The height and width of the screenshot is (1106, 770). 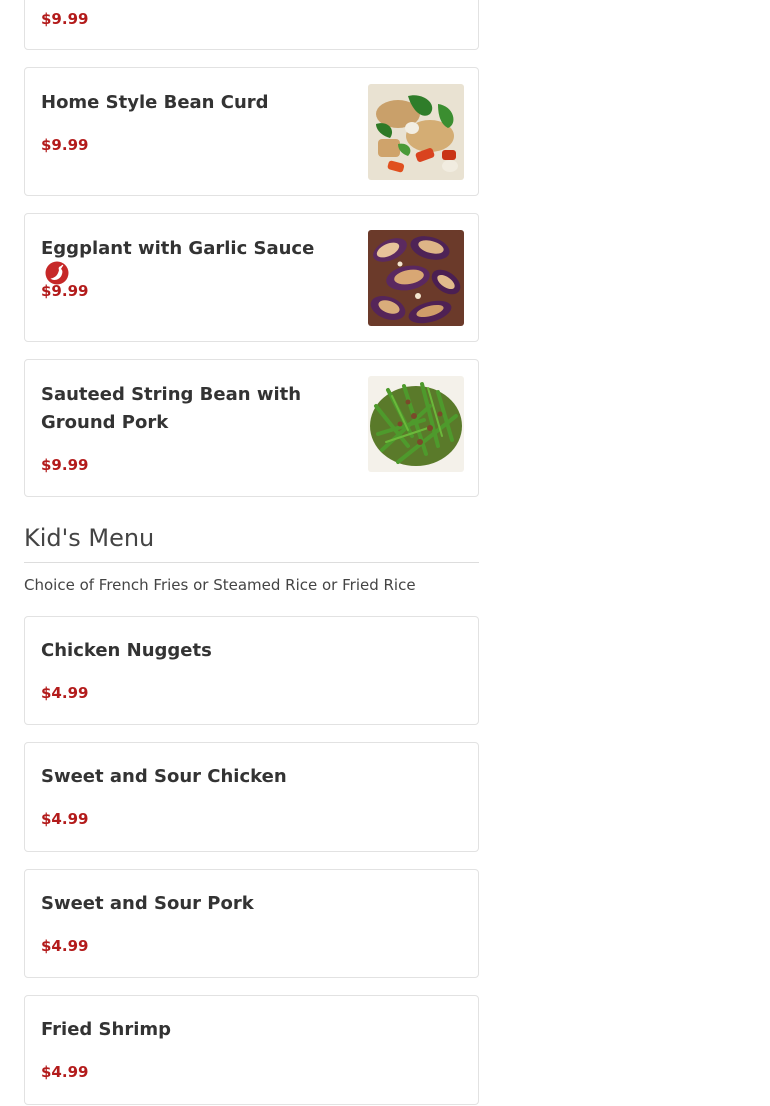 I want to click on item-name: Sauteed String Bean with Ground Pork, so click(x=171, y=408).